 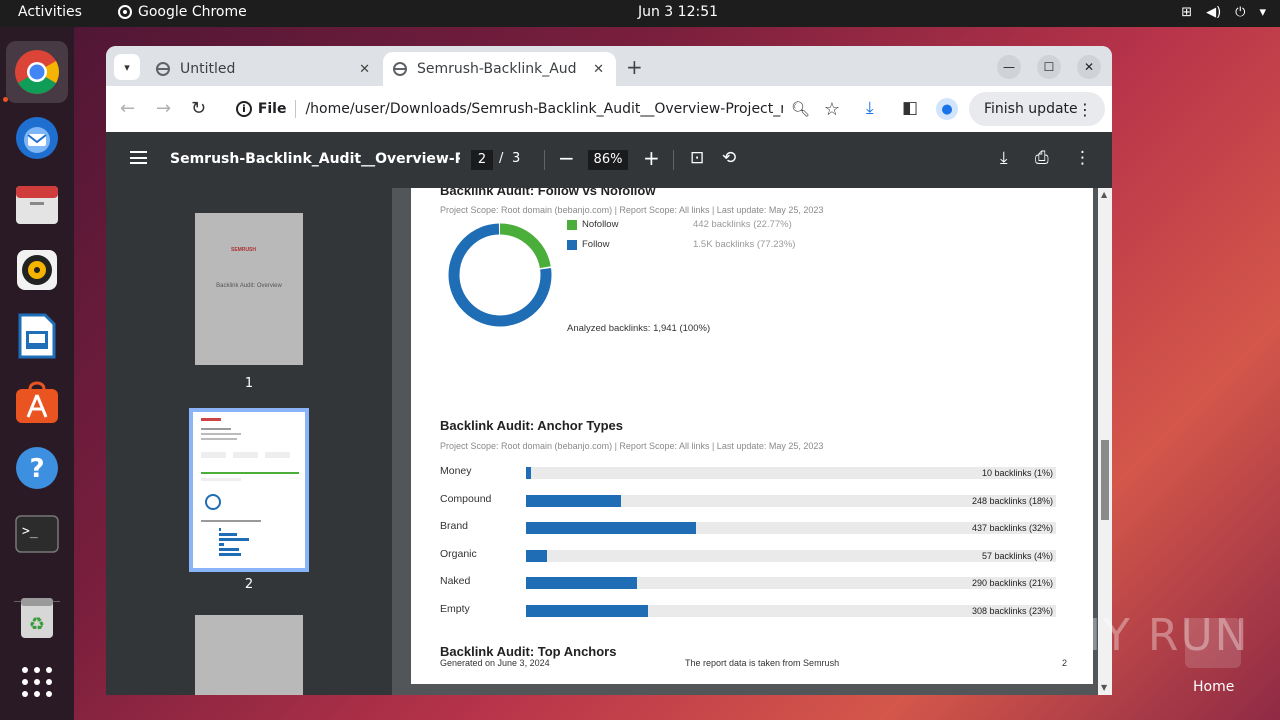 I want to click on bar-row: Money 10 backlinks (1%), so click(x=748, y=472).